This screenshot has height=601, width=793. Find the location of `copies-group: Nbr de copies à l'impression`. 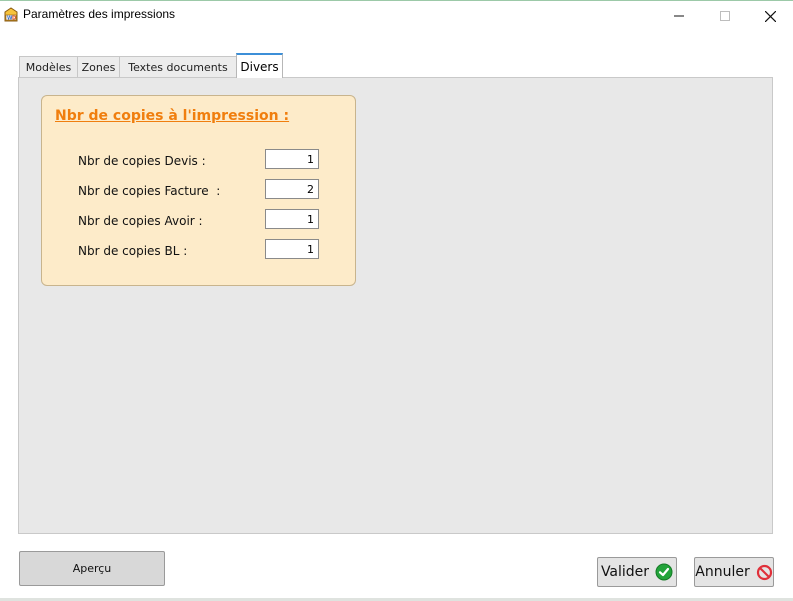

copies-group: Nbr de copies à l'impression is located at coordinates (198, 190).